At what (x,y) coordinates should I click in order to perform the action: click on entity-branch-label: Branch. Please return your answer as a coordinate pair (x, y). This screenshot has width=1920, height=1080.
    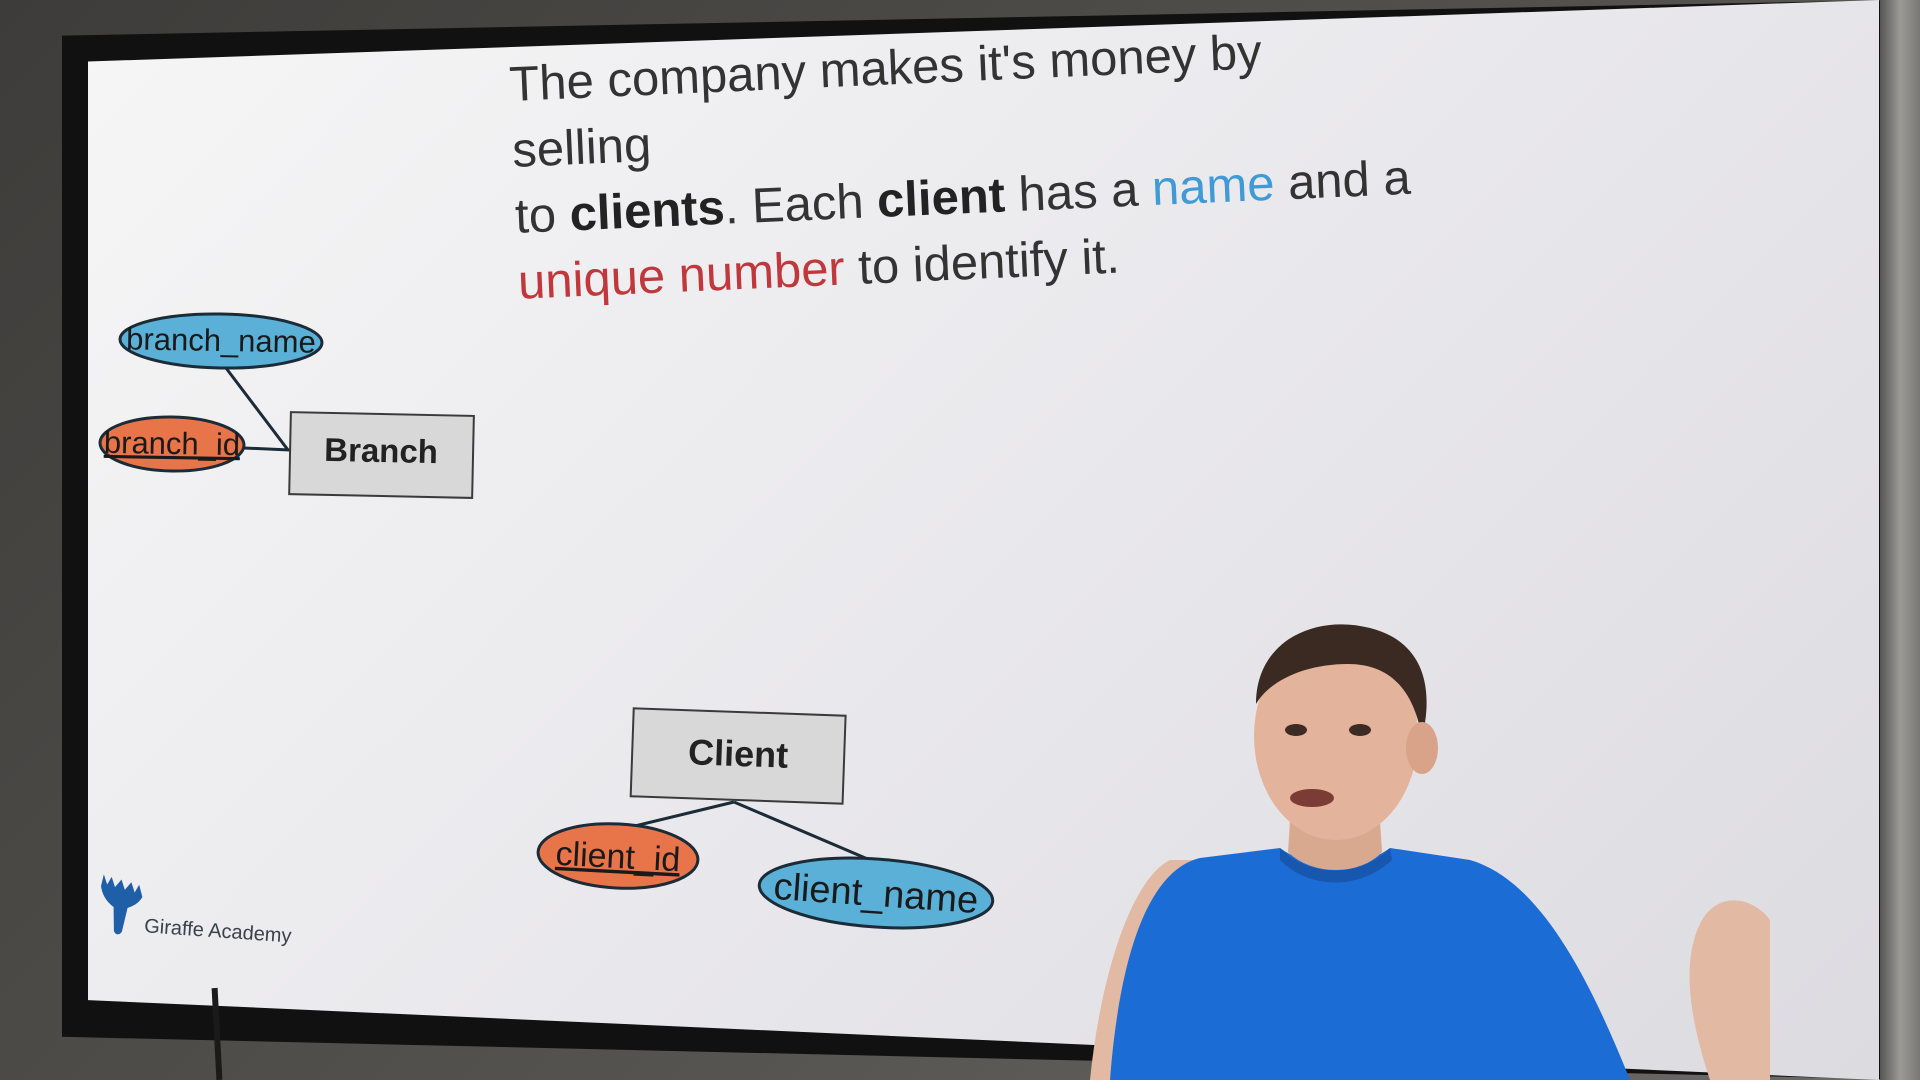
    Looking at the image, I should click on (381, 450).